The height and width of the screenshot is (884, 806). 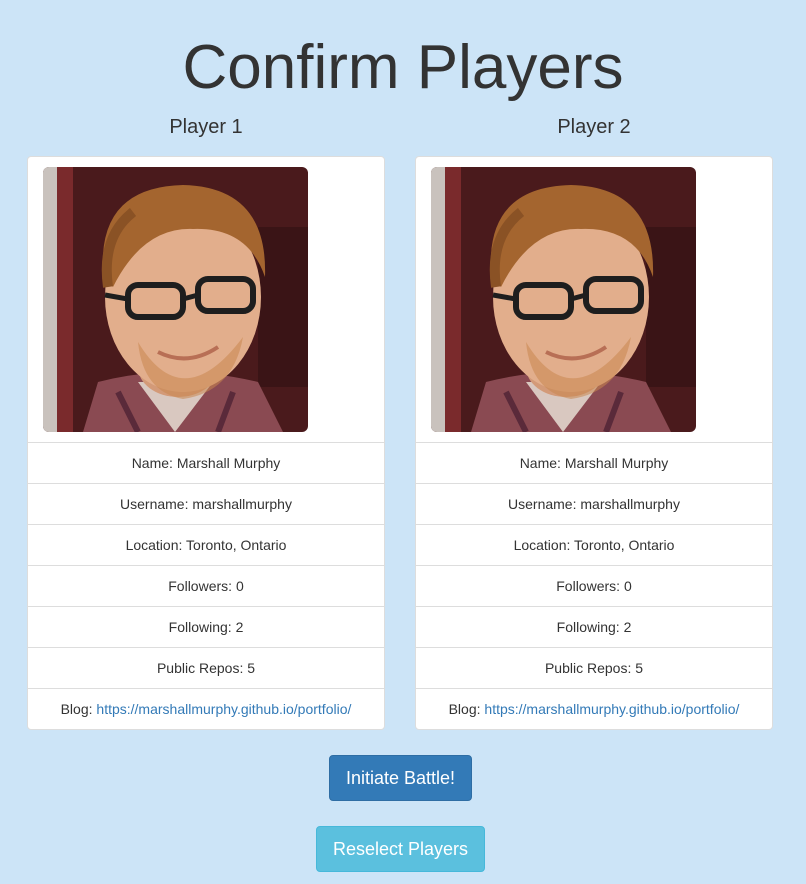 I want to click on player-heading: Player 1, so click(x=206, y=127).